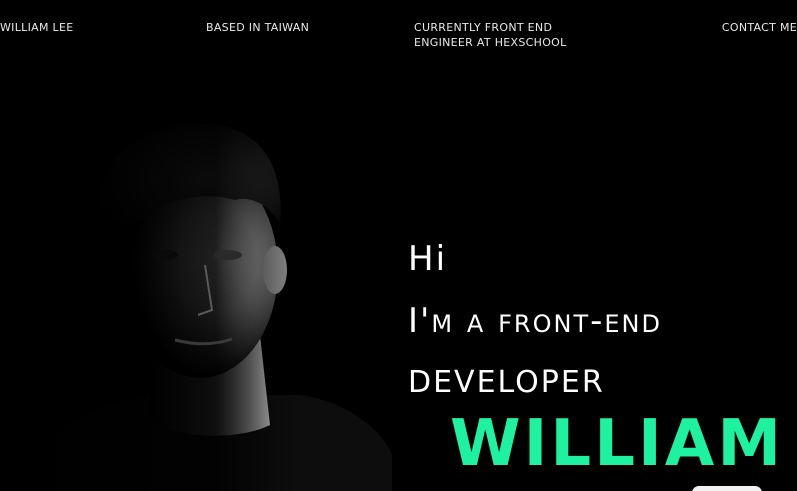 The height and width of the screenshot is (491, 797). Describe the element at coordinates (617, 444) in the screenshot. I see `hero-name: William` at that location.